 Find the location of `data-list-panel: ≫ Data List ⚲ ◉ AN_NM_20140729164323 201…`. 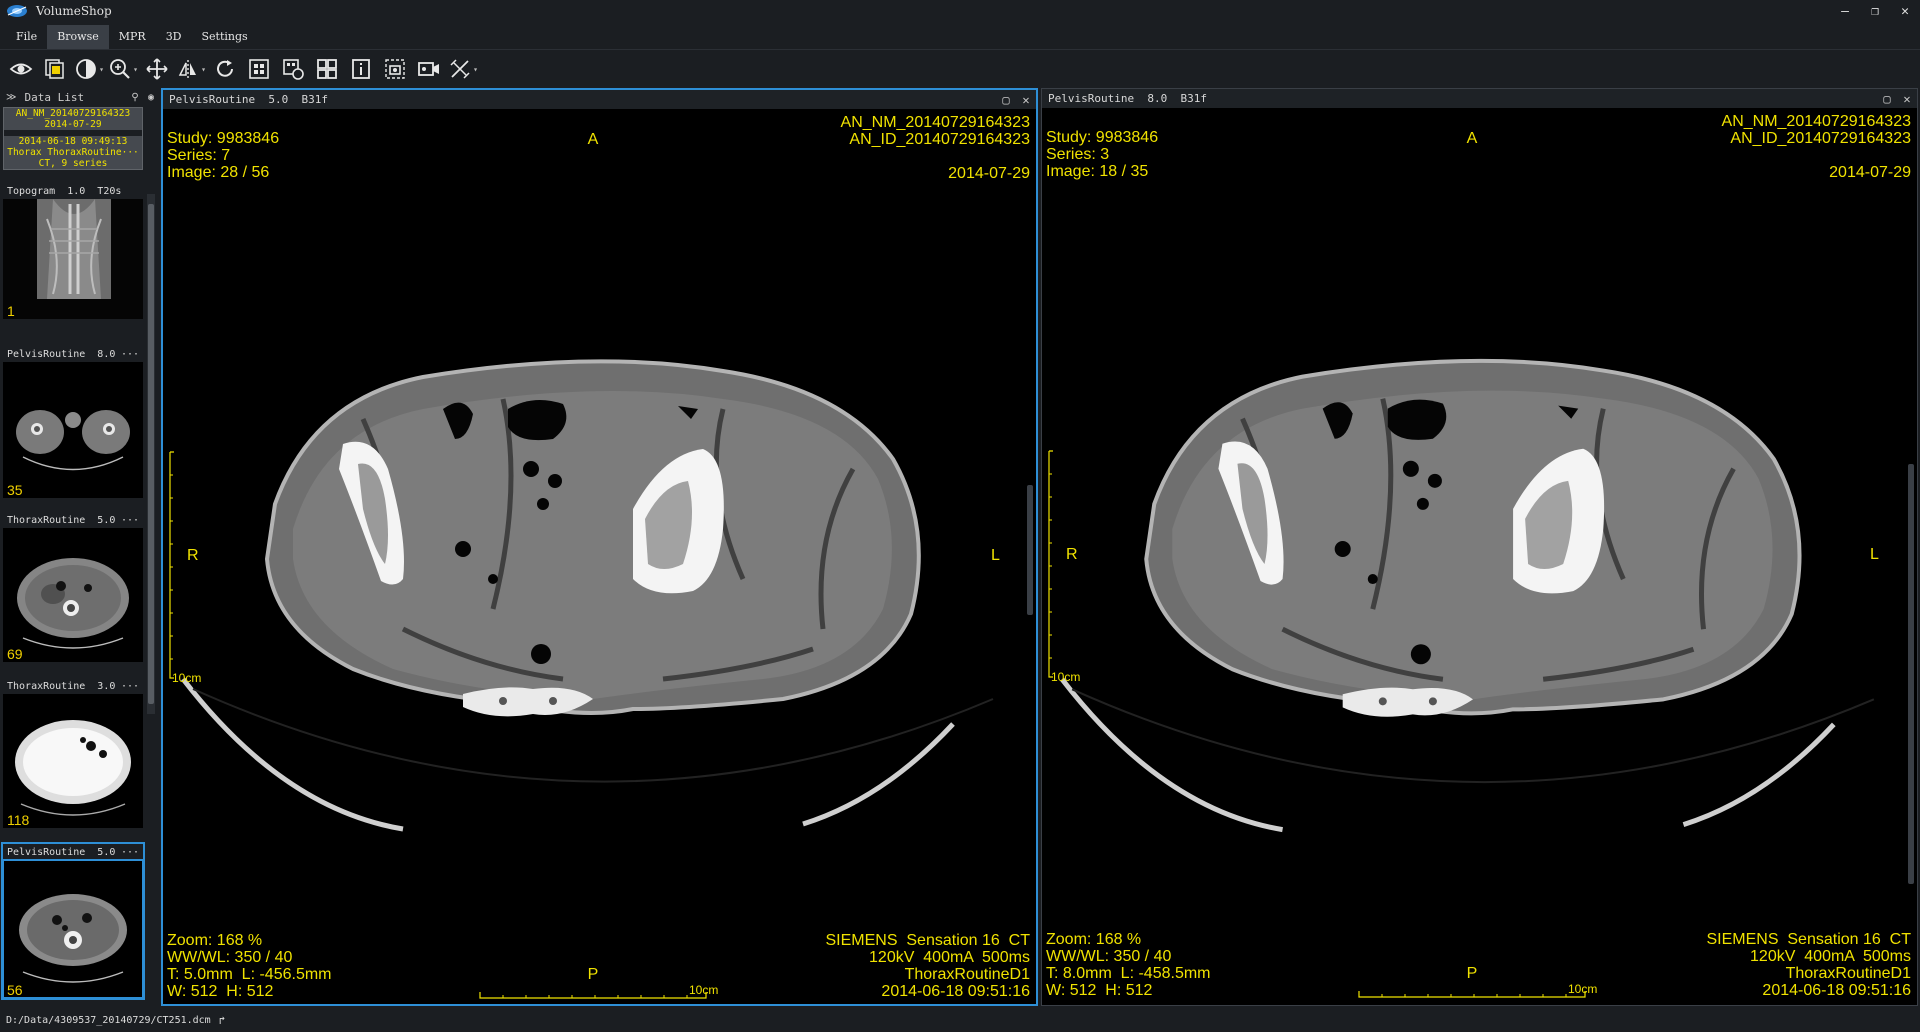

data-list-panel: ≫ Data List ⚲ ◉ AN_NM_20140729164323 201… is located at coordinates (80, 545).